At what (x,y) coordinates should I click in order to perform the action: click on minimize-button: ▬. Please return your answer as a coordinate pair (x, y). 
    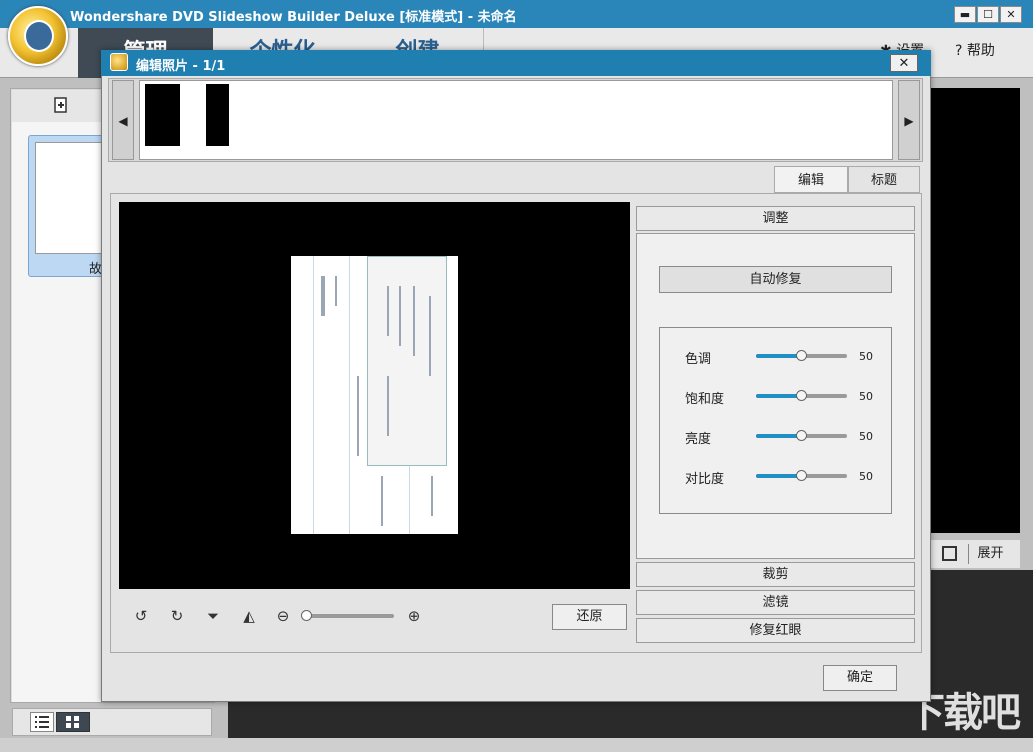
    Looking at the image, I should click on (965, 14).